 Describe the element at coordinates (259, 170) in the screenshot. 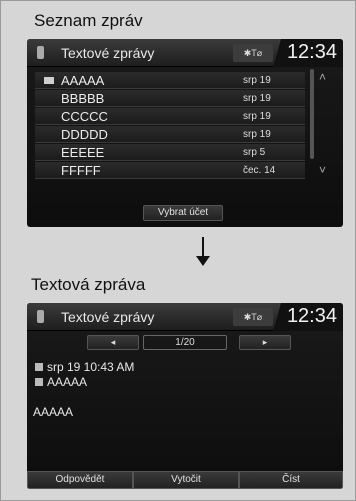

I see `message-date: čec. 14` at that location.